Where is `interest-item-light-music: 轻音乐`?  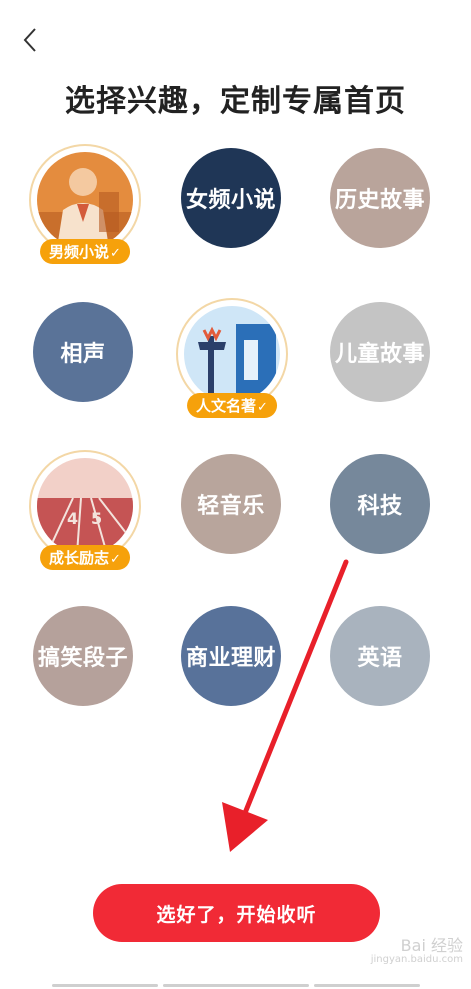
interest-item-light-music: 轻音乐 is located at coordinates (231, 504).